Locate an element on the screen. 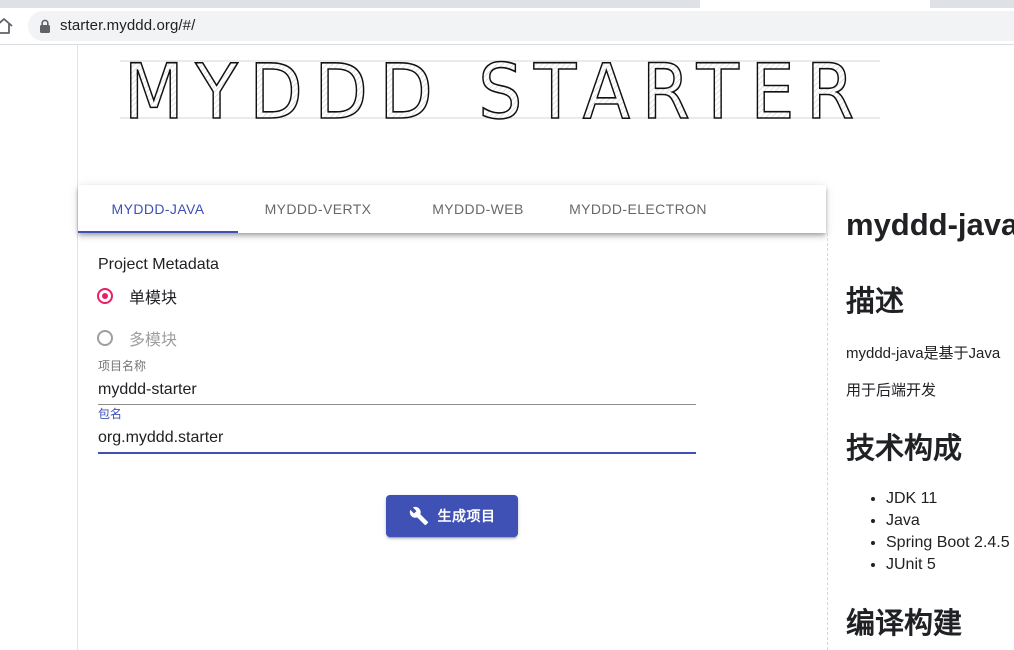 The image size is (1014, 650). logo-text: MYDDD STARTER is located at coordinates (495, 92).